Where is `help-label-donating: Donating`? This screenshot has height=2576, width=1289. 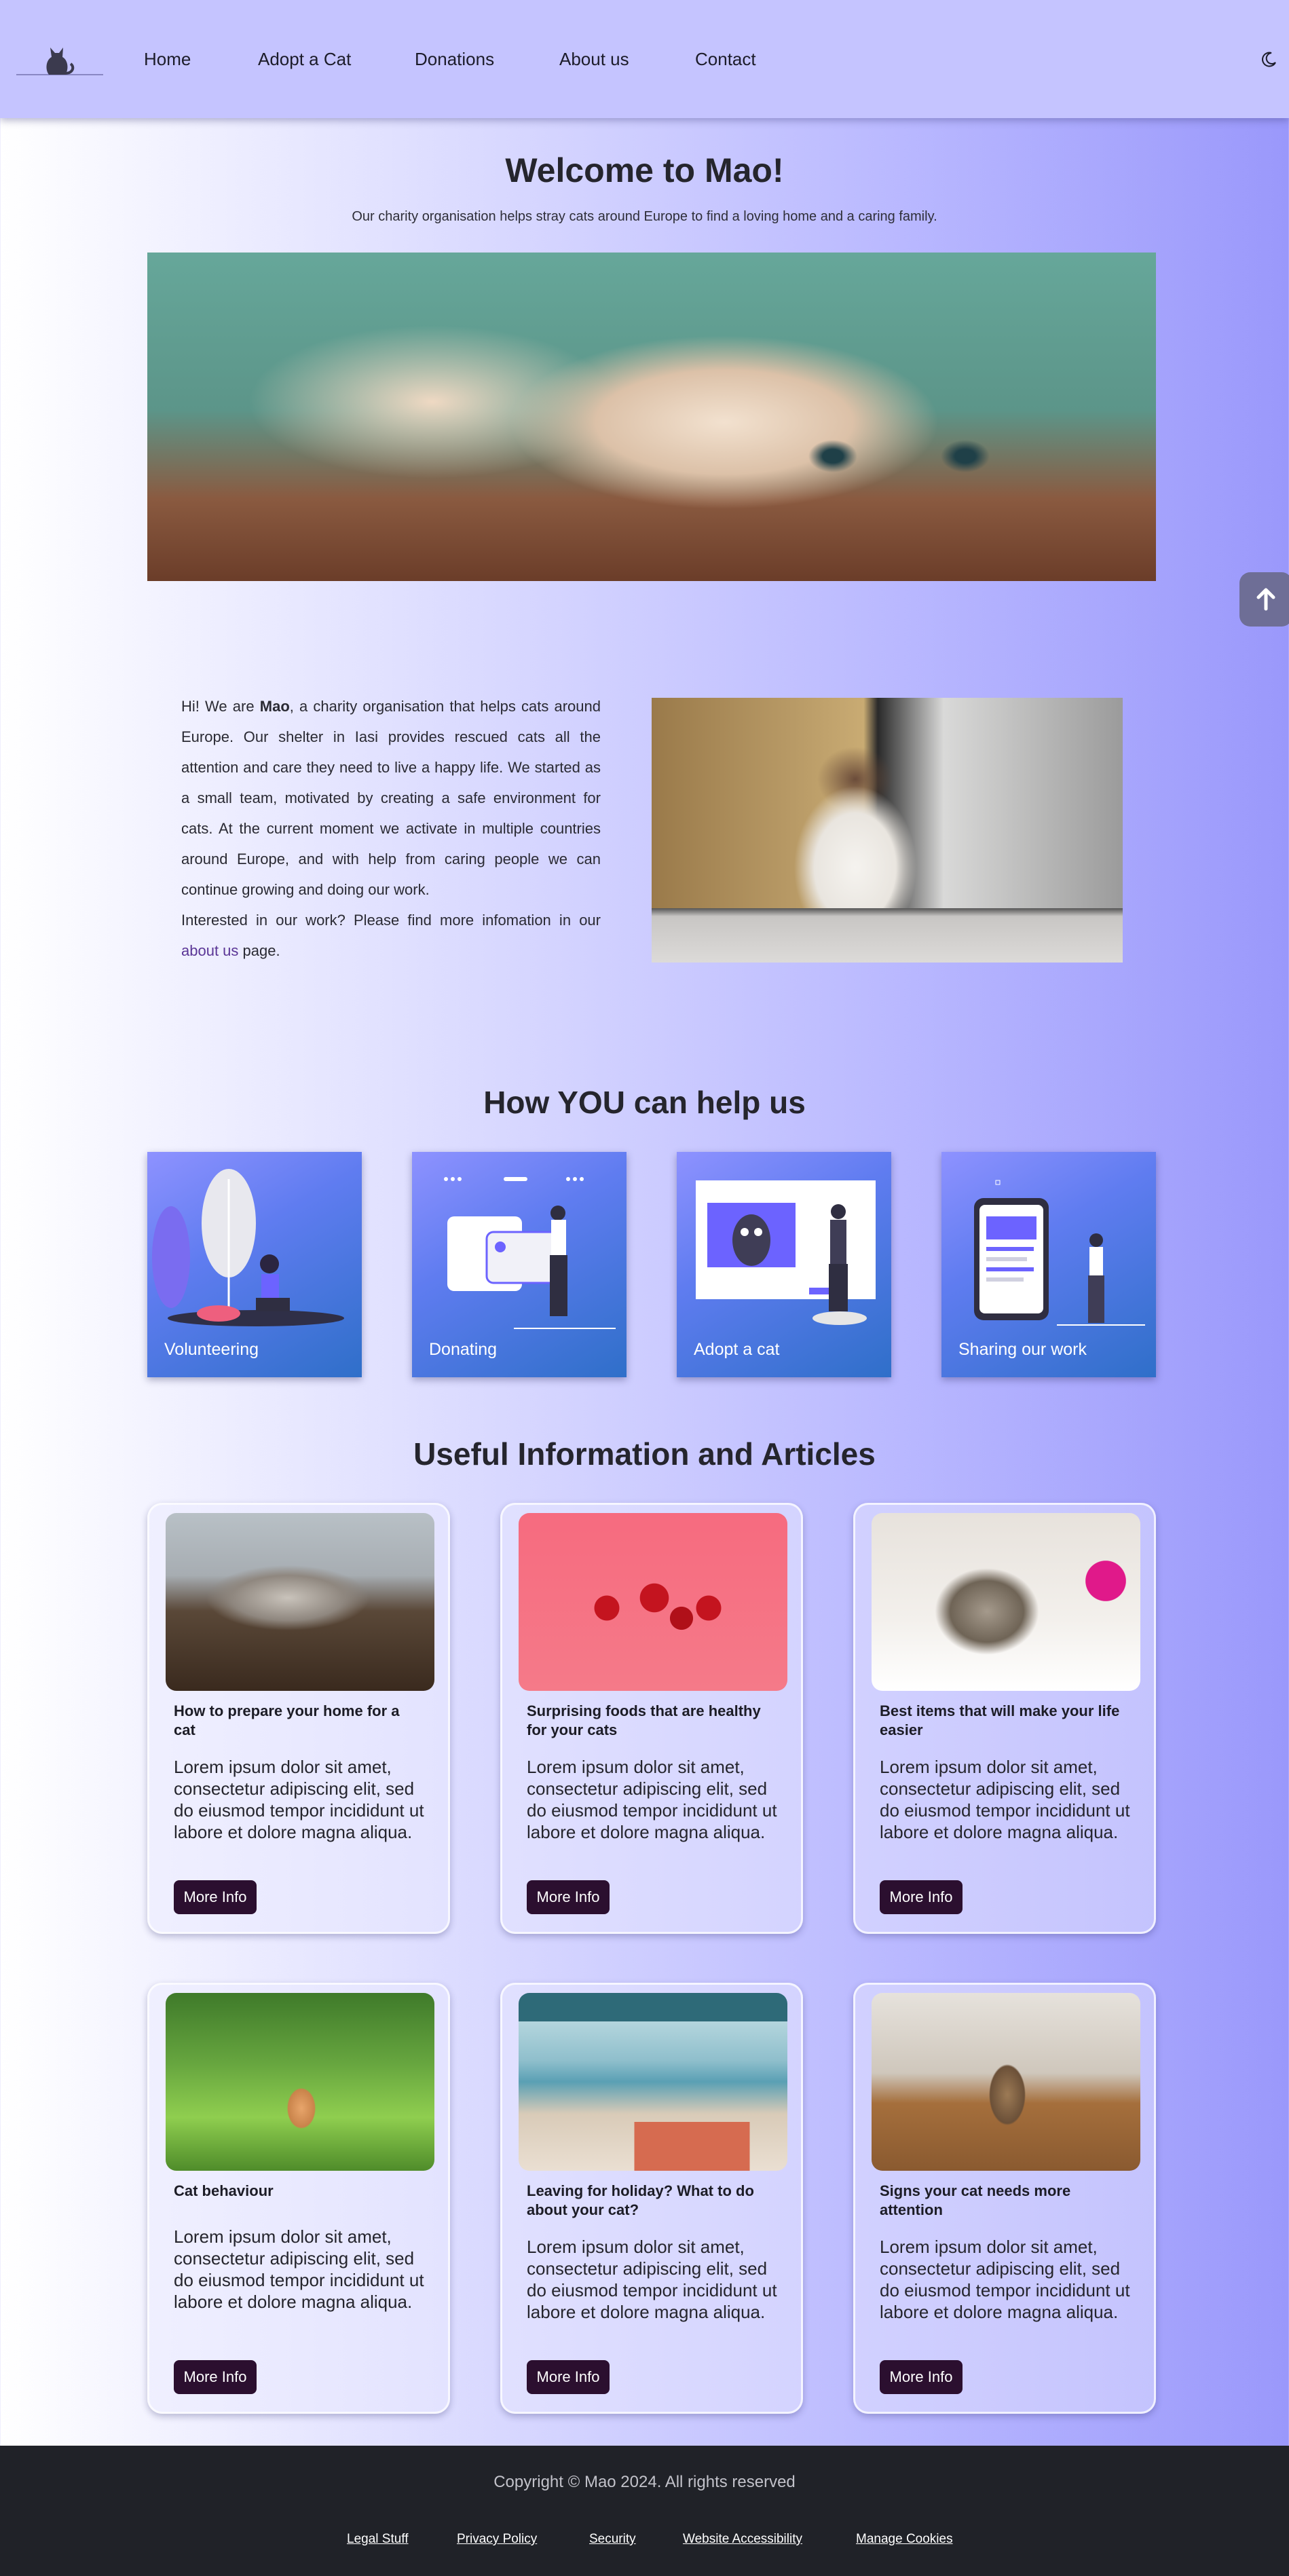 help-label-donating: Donating is located at coordinates (463, 1350).